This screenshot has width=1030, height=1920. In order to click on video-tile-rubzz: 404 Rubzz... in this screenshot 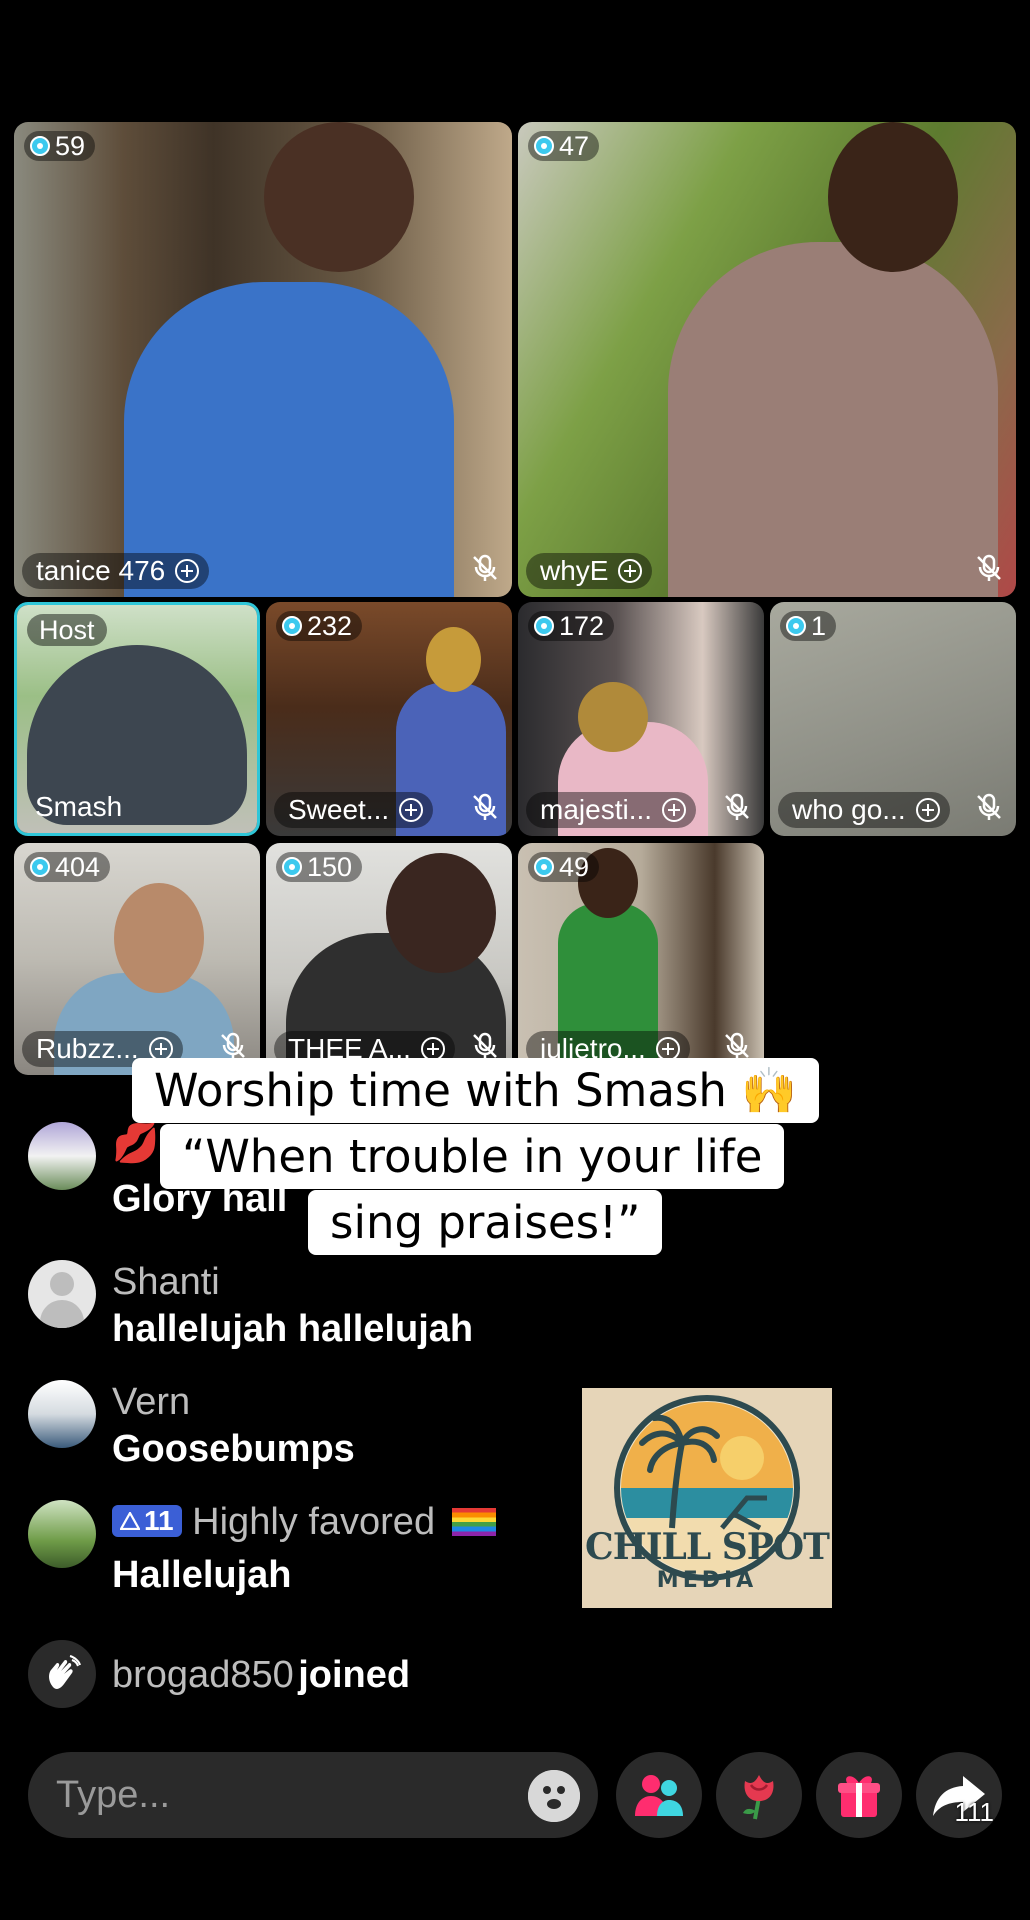, I will do `click(137, 959)`.